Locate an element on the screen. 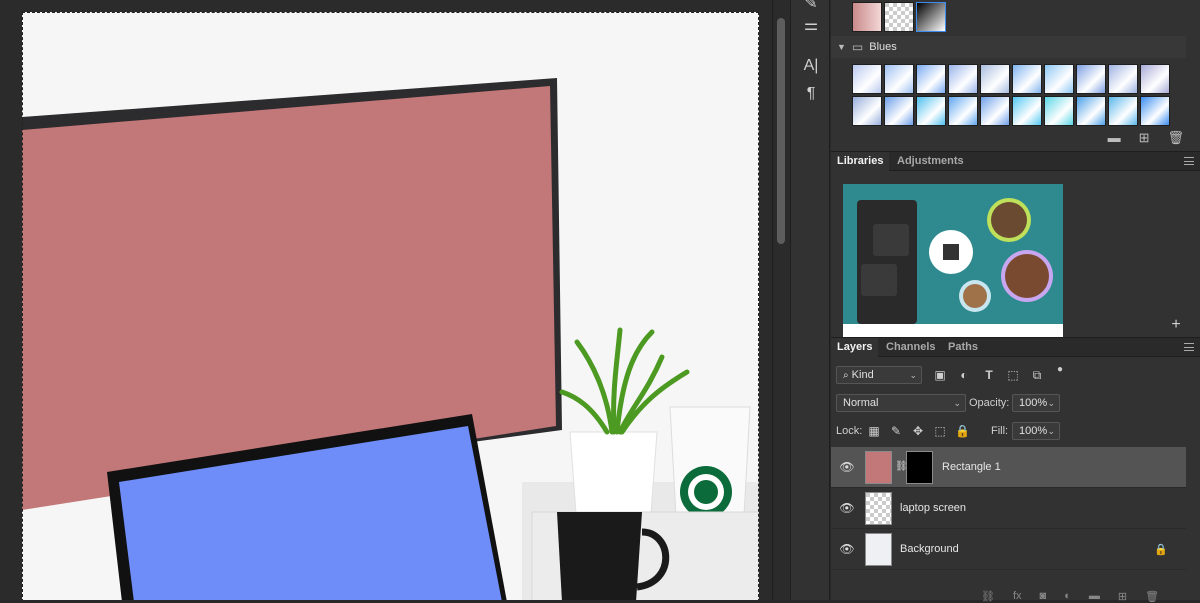 This screenshot has height=603, width=1200. filter-type-icon: T is located at coordinates (989, 375).